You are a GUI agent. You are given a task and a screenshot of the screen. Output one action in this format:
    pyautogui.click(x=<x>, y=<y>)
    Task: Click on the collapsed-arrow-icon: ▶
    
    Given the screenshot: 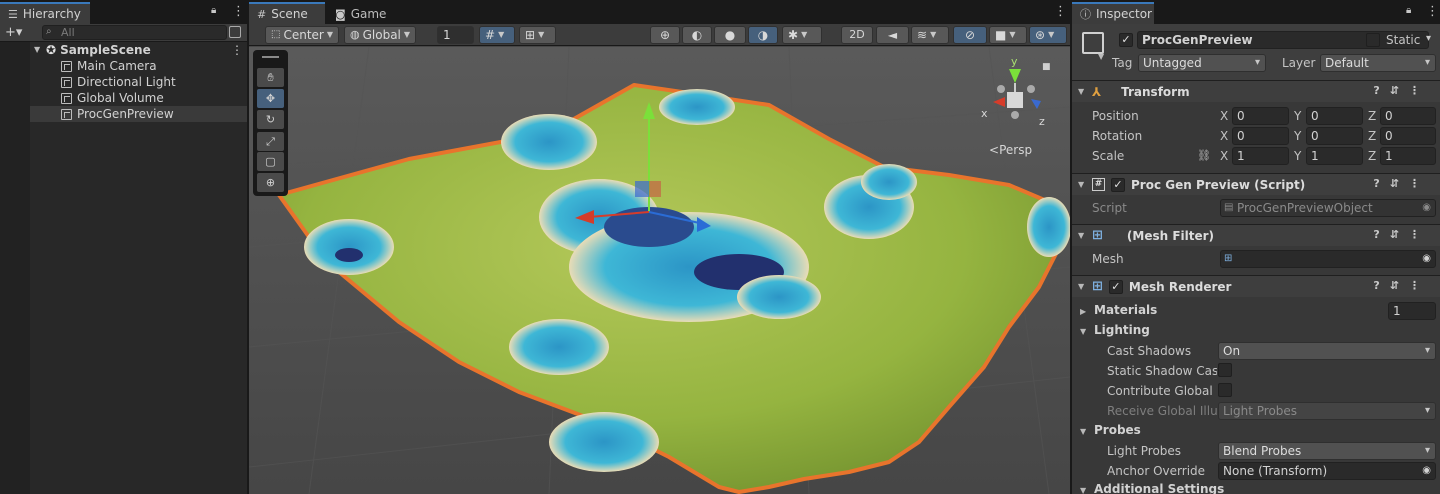 What is the action you would take?
    pyautogui.click(x=1083, y=311)
    